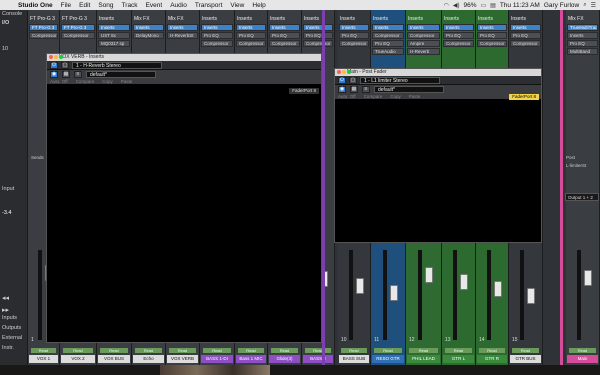 Image resolution: width=600 pixels, height=375 pixels. I want to click on channel-name: GTR L, so click(458, 359).